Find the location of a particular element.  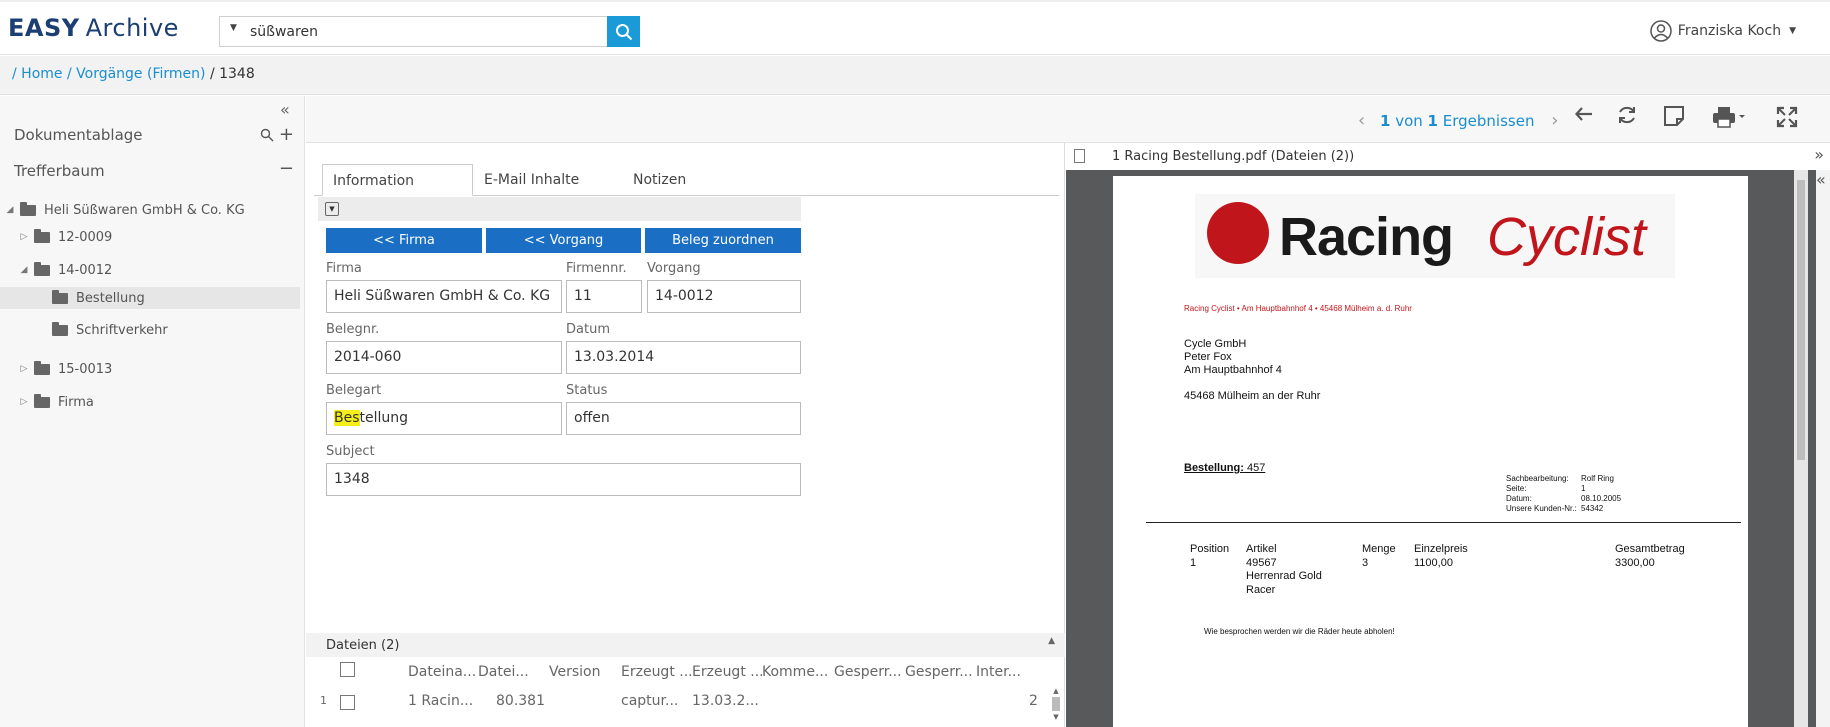

files-scrollbar: ▲ ▼ is located at coordinates (1056, 707).